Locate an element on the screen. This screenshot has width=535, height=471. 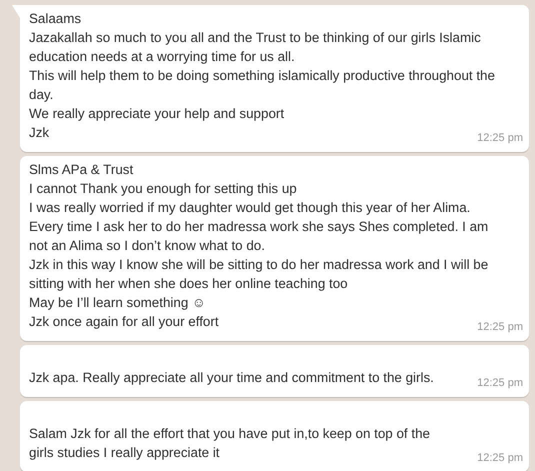
message-text: Every time I ask her to do her madressa work she says Shes completed. I am not an Alima so I don’t know what to do. is located at coordinates (259, 236).